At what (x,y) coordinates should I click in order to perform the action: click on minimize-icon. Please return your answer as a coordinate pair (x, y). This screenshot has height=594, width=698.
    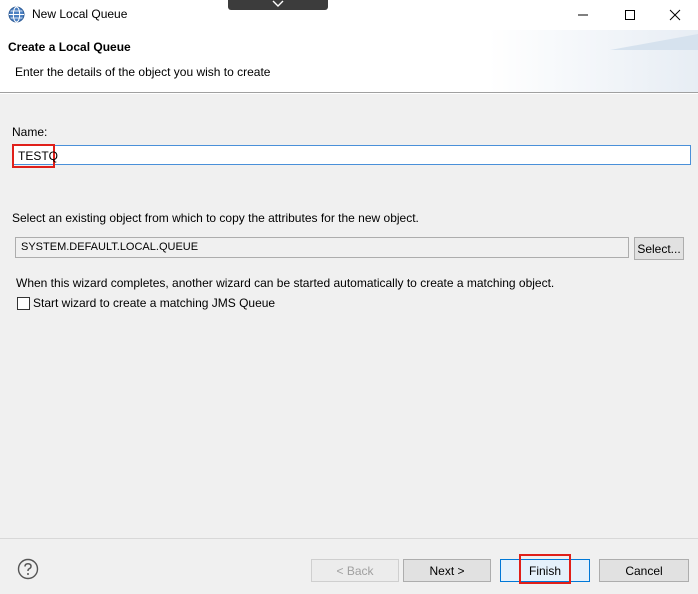
    Looking at the image, I should click on (583, 15).